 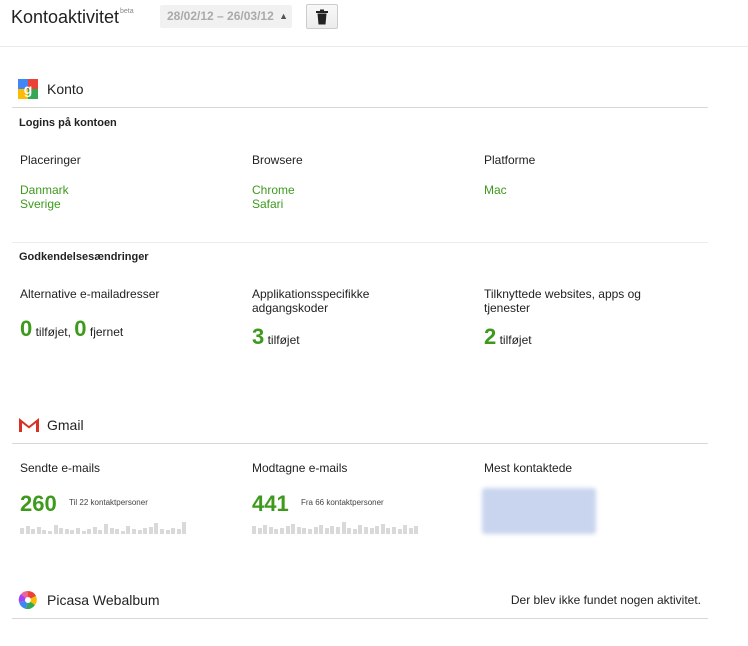 What do you see at coordinates (44, 190) in the screenshot?
I see `location-link: Danmark` at bounding box center [44, 190].